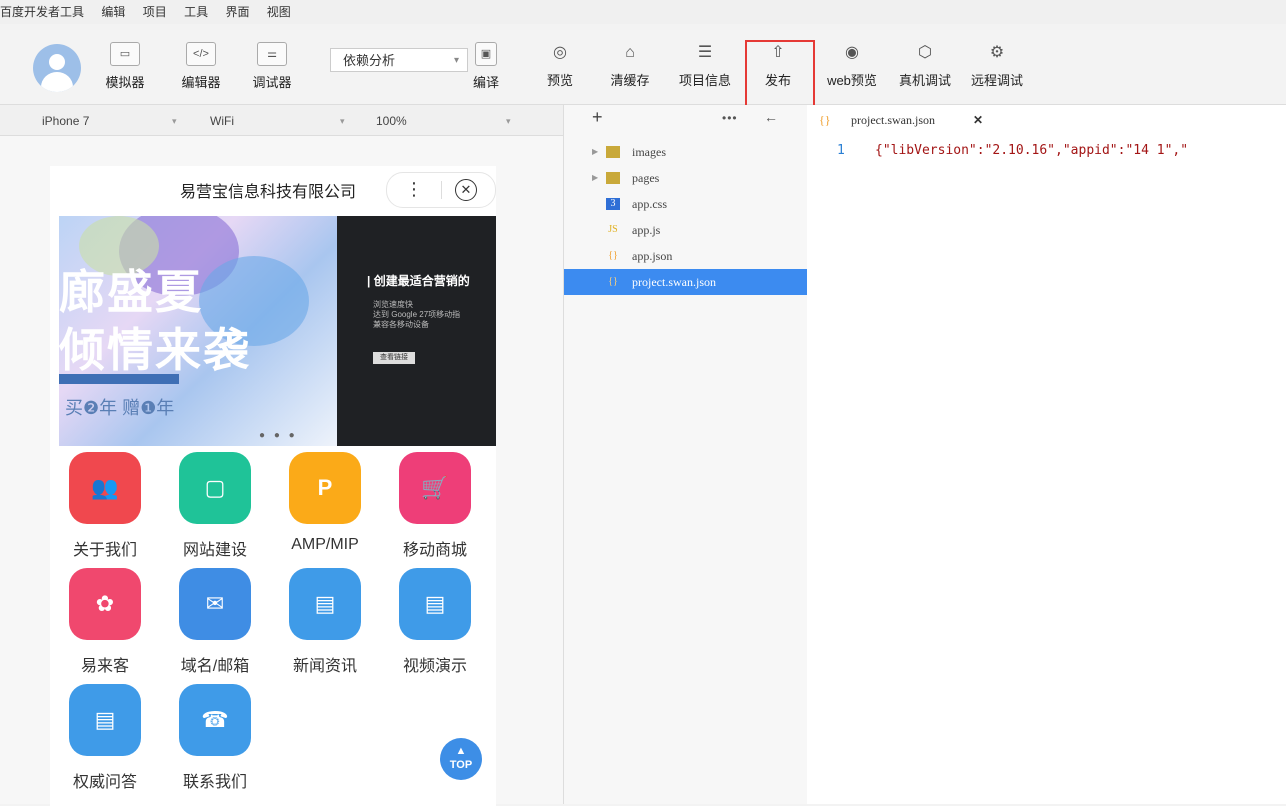 Image resolution: width=1286 pixels, height=806 pixels. What do you see at coordinates (222, 121) in the screenshot?
I see `network-label: WiFi` at bounding box center [222, 121].